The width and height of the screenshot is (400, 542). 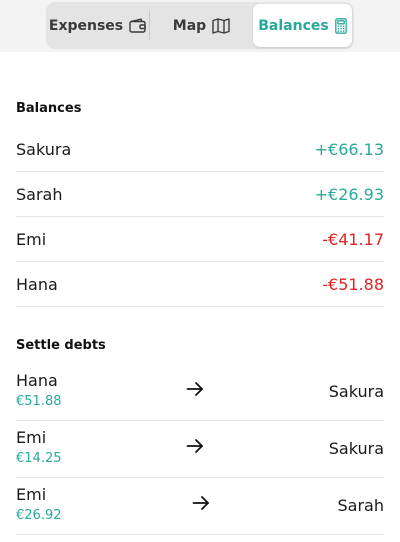 I want to click on top-tab-bar: Expenses Map Balances, so click(x=200, y=26).